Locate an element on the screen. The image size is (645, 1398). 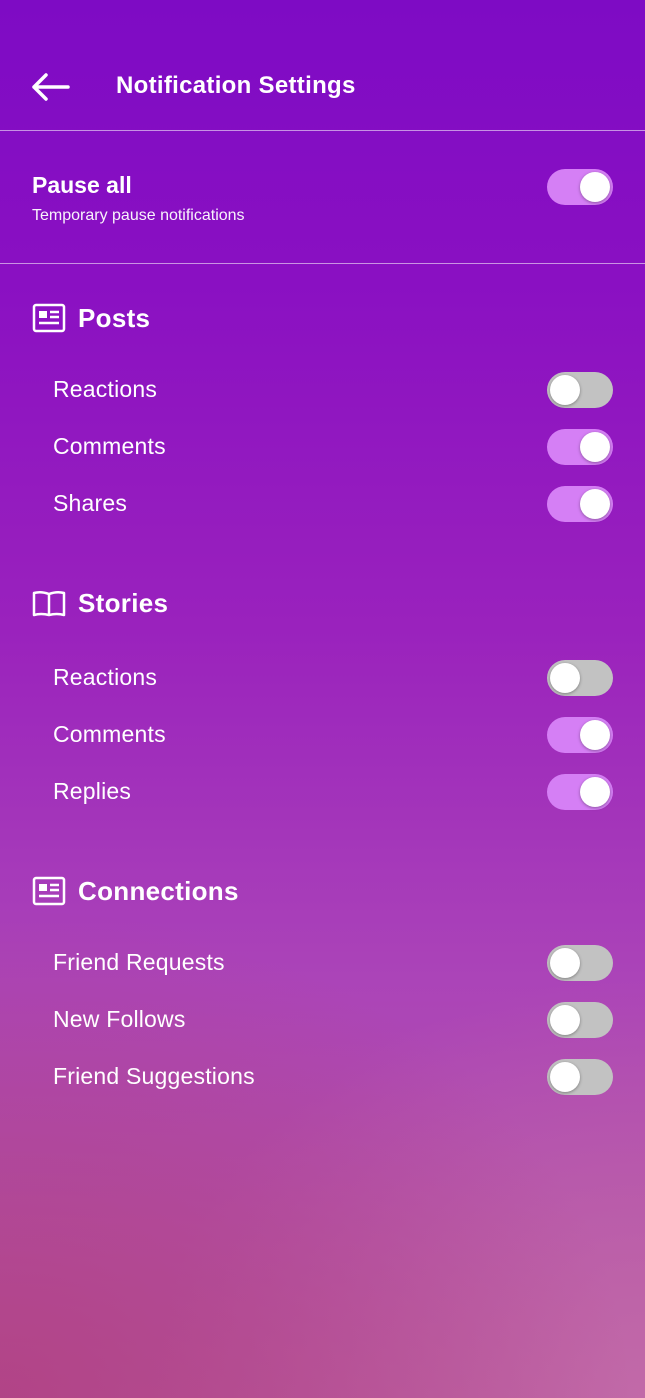
section-title-stories: Stories is located at coordinates (123, 602).